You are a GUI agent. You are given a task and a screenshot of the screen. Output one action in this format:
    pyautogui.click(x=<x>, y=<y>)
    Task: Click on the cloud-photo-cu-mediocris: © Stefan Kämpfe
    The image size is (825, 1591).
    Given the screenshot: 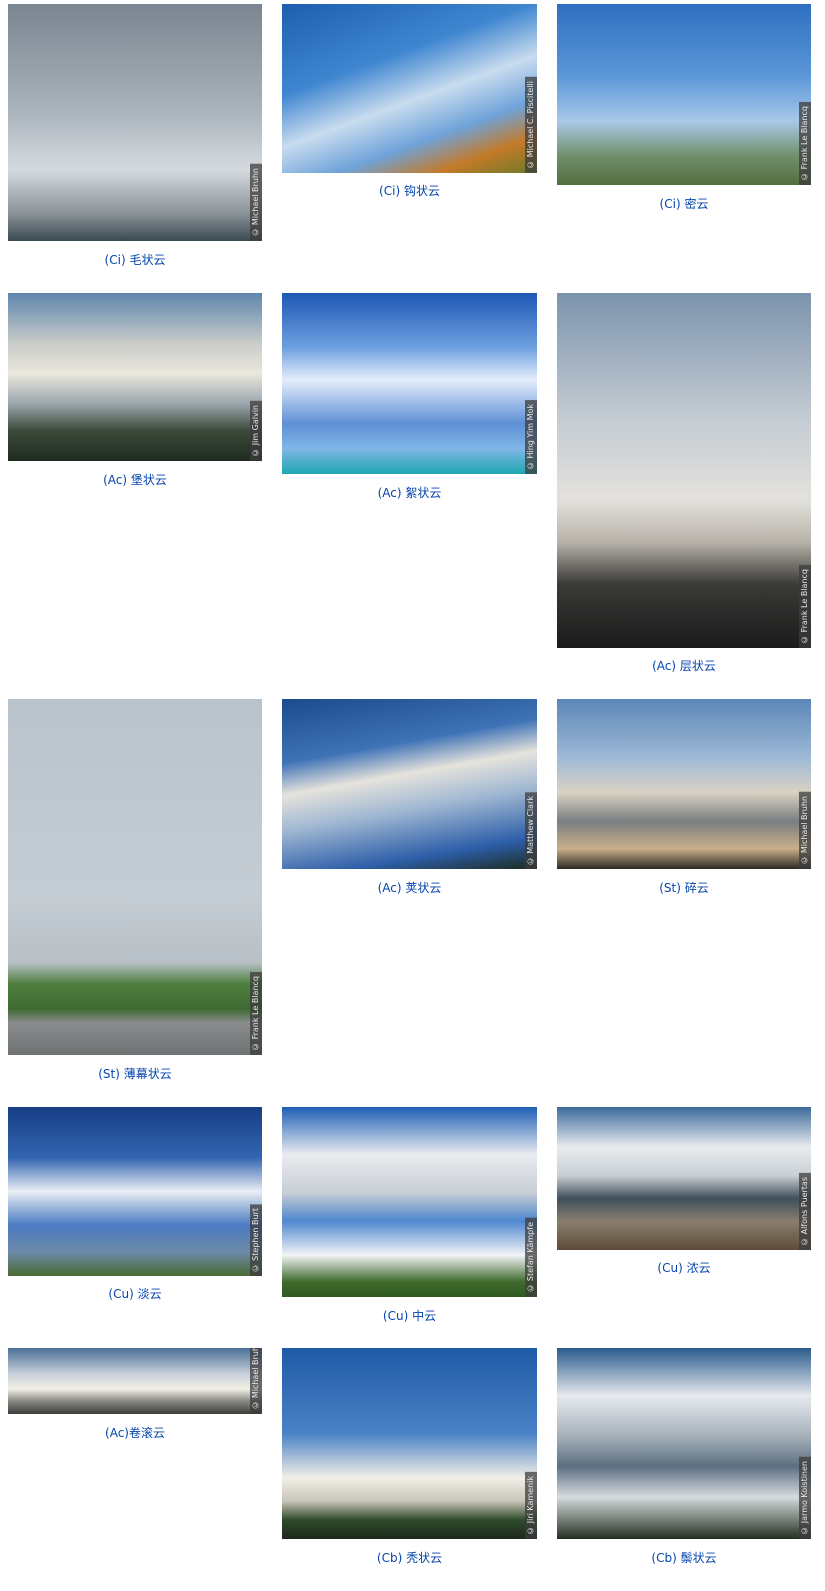 What is the action you would take?
    pyautogui.click(x=409, y=1202)
    